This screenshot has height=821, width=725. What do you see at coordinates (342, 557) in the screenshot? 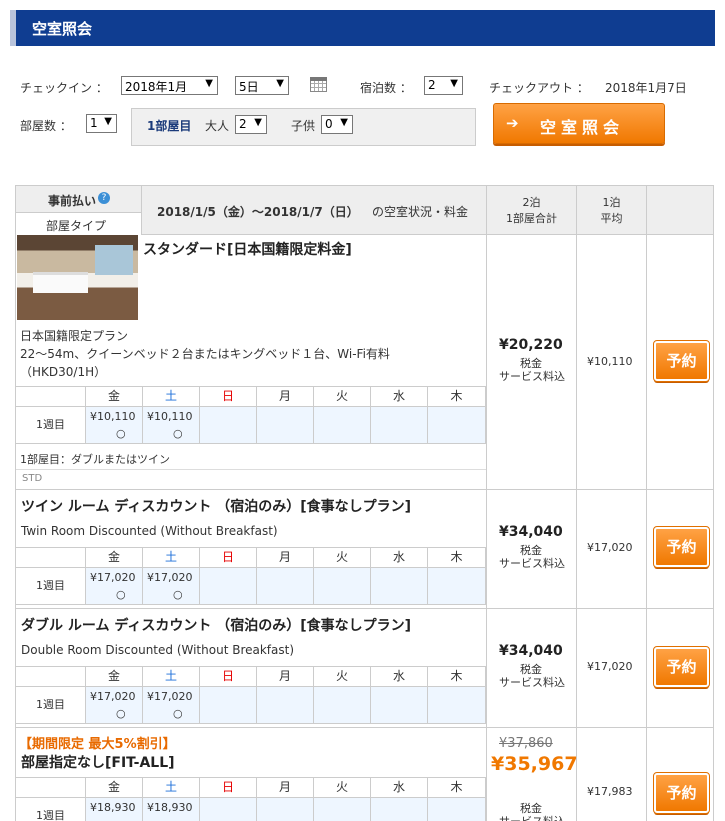
I see `weekday-tue: 火` at bounding box center [342, 557].